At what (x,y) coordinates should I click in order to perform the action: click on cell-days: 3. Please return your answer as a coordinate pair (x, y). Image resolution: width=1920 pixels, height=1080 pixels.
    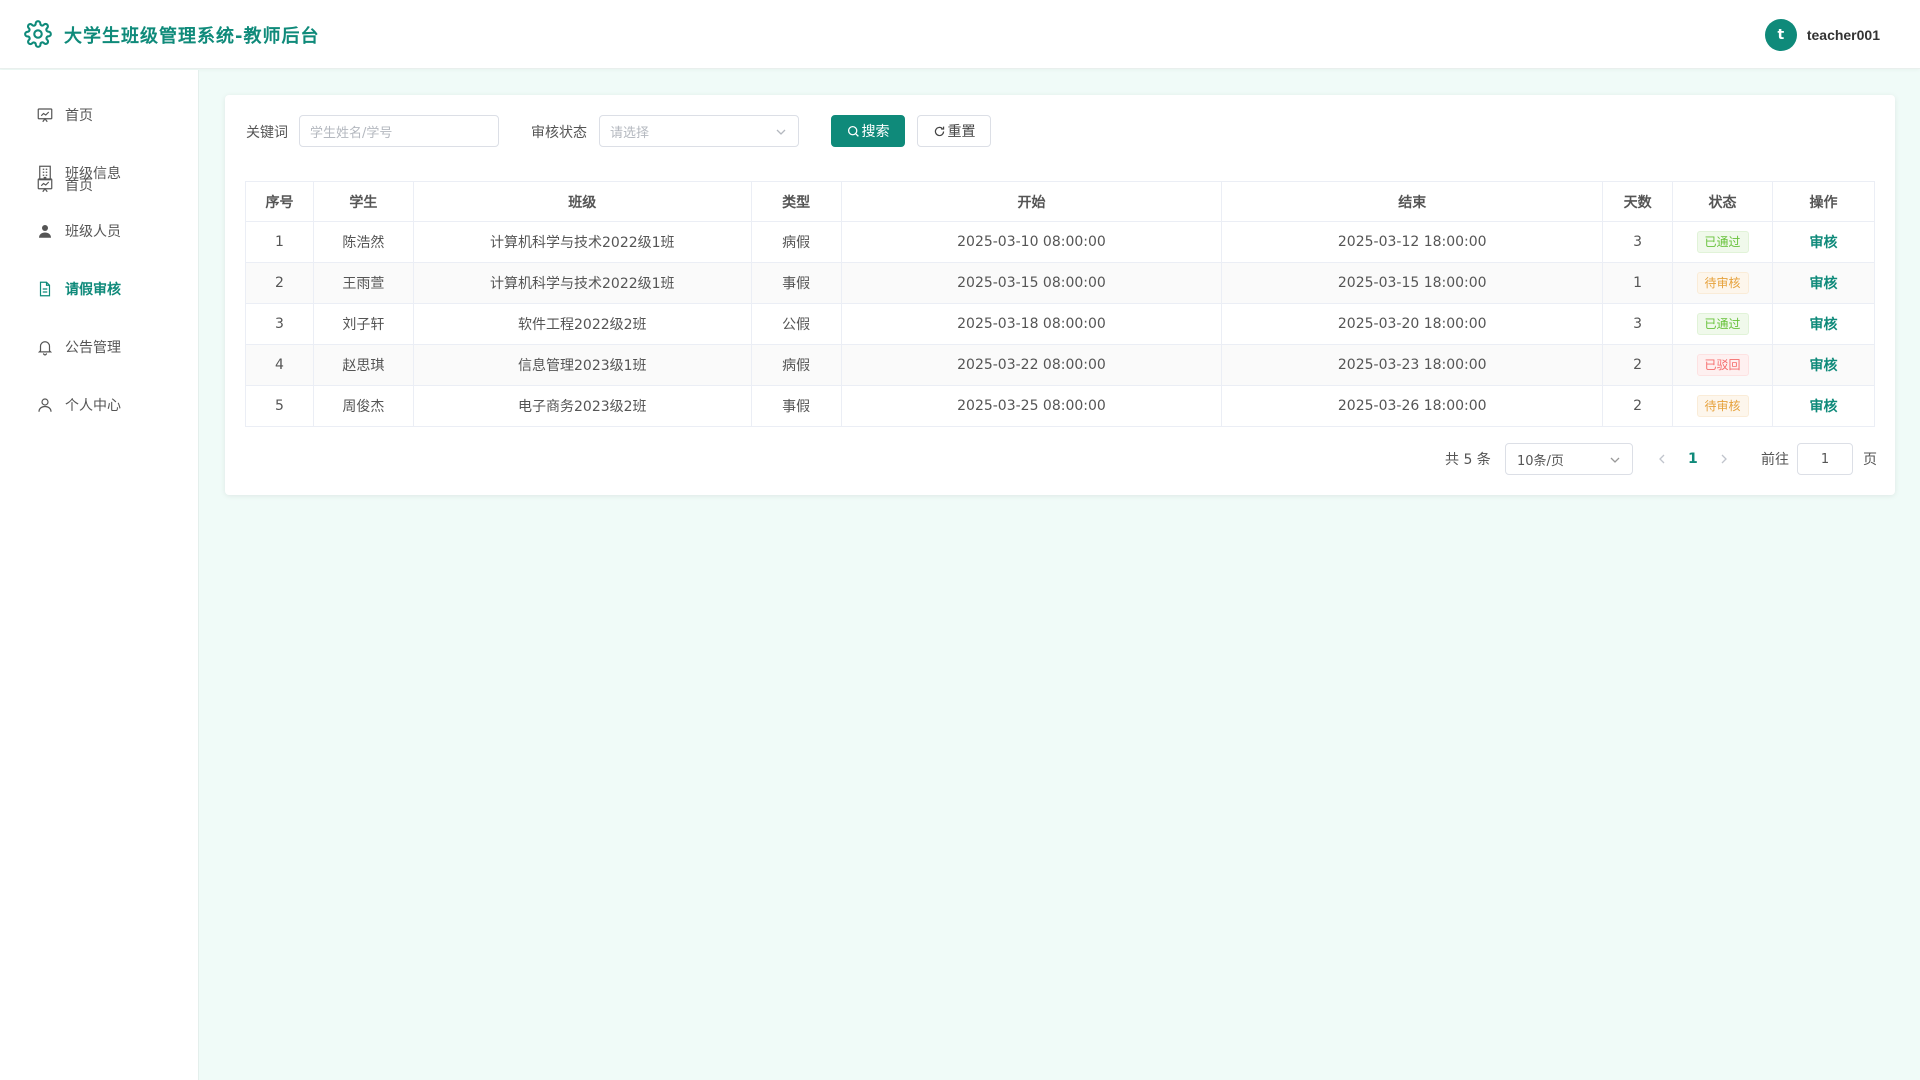
    Looking at the image, I should click on (1638, 324).